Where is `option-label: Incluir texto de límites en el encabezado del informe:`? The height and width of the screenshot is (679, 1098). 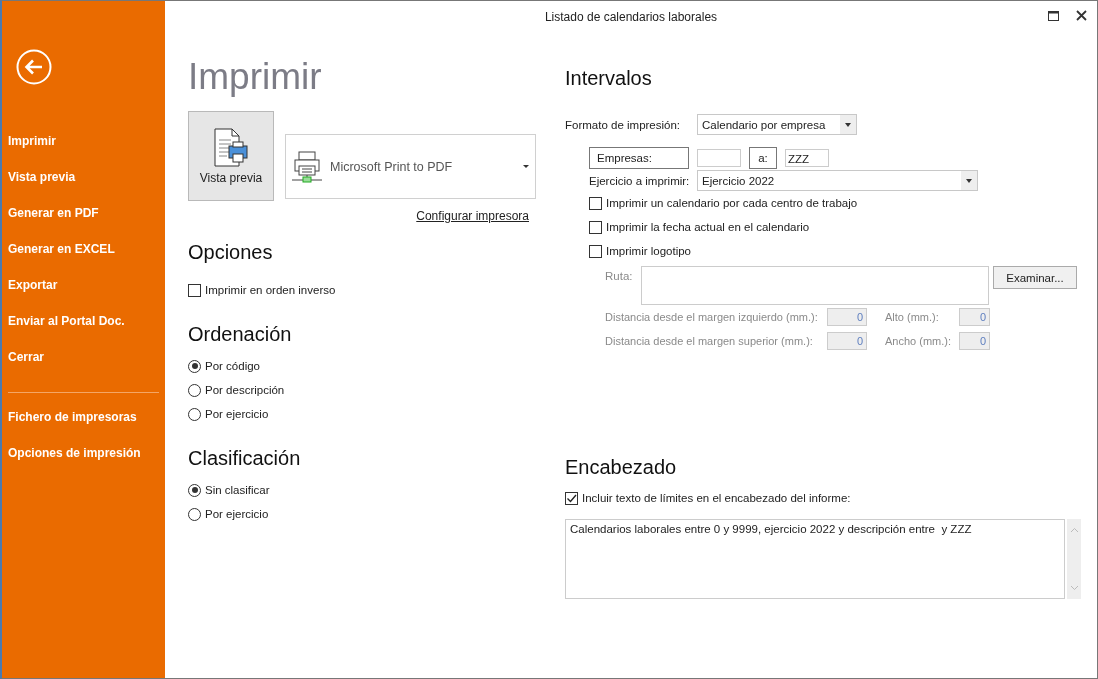
option-label: Incluir texto de límites en el encabezado del informe: is located at coordinates (716, 498).